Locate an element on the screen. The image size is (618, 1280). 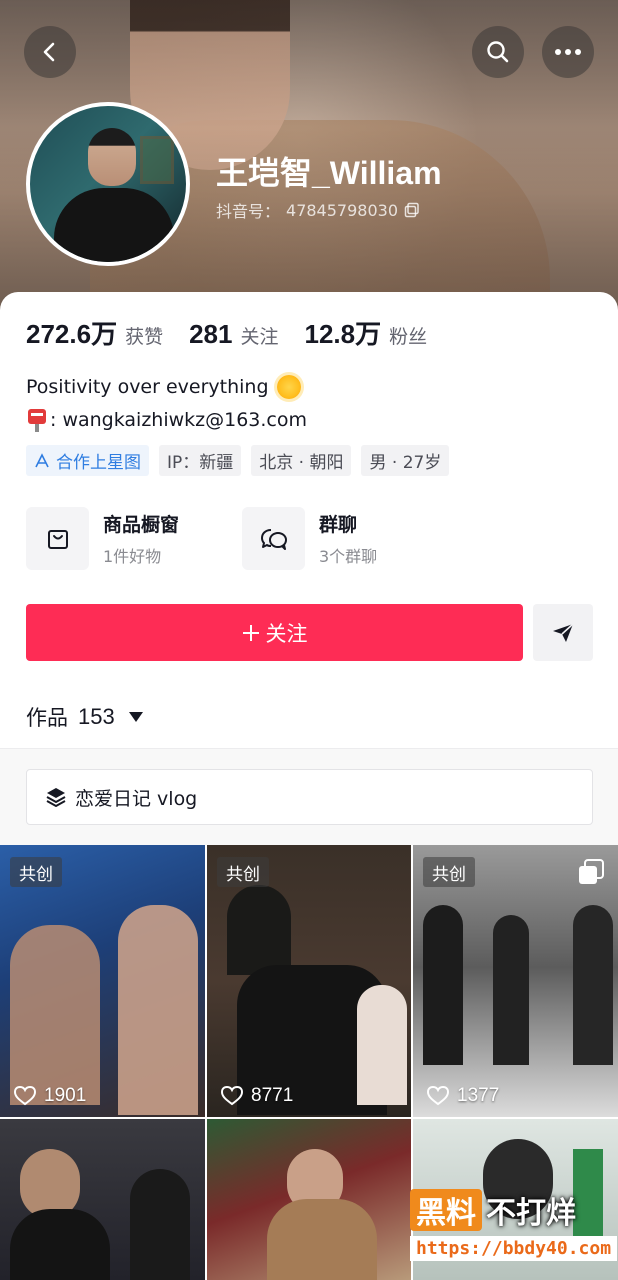
like-count: 8771 is located at coordinates (257, 1096).